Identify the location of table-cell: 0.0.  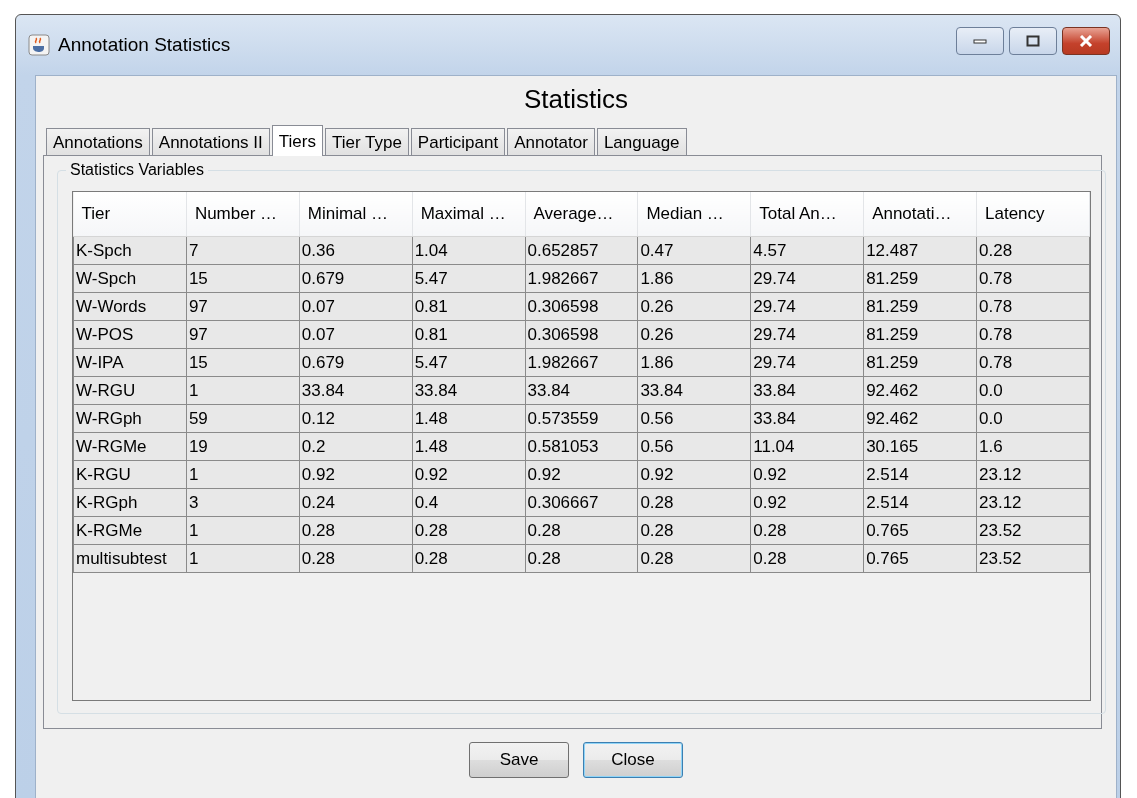
(1033, 418).